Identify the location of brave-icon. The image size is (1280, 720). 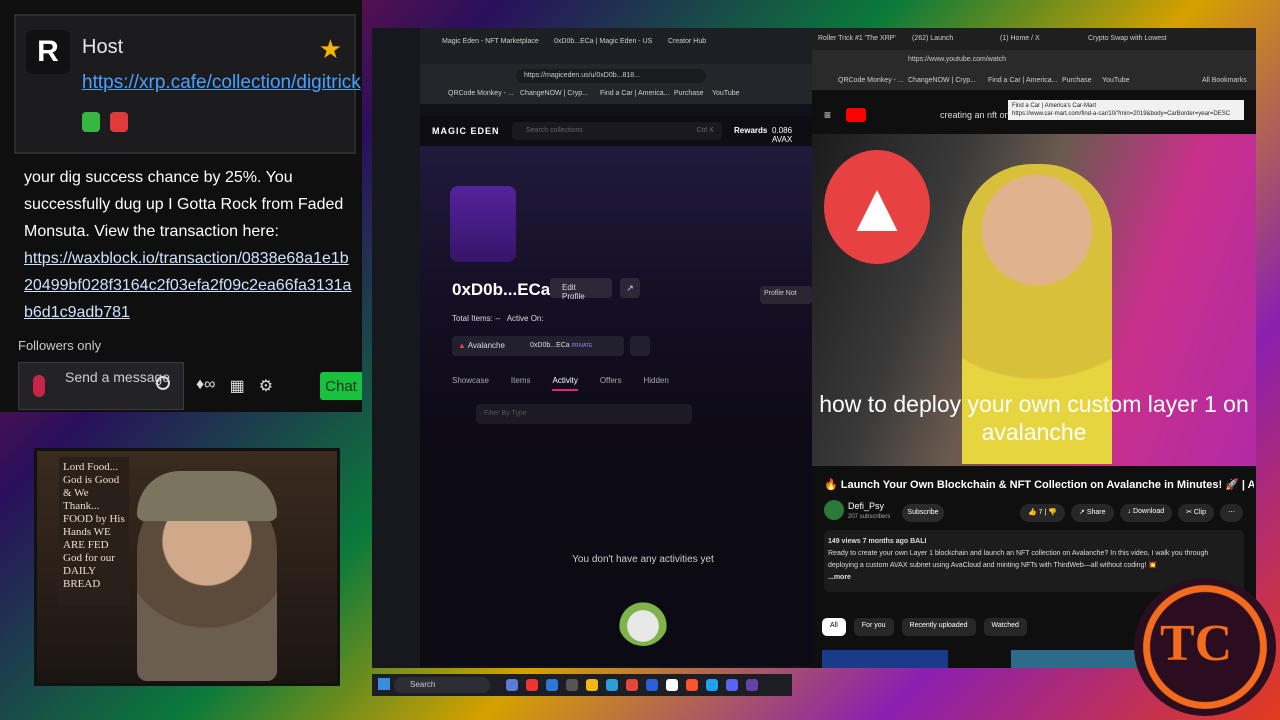
(692, 685).